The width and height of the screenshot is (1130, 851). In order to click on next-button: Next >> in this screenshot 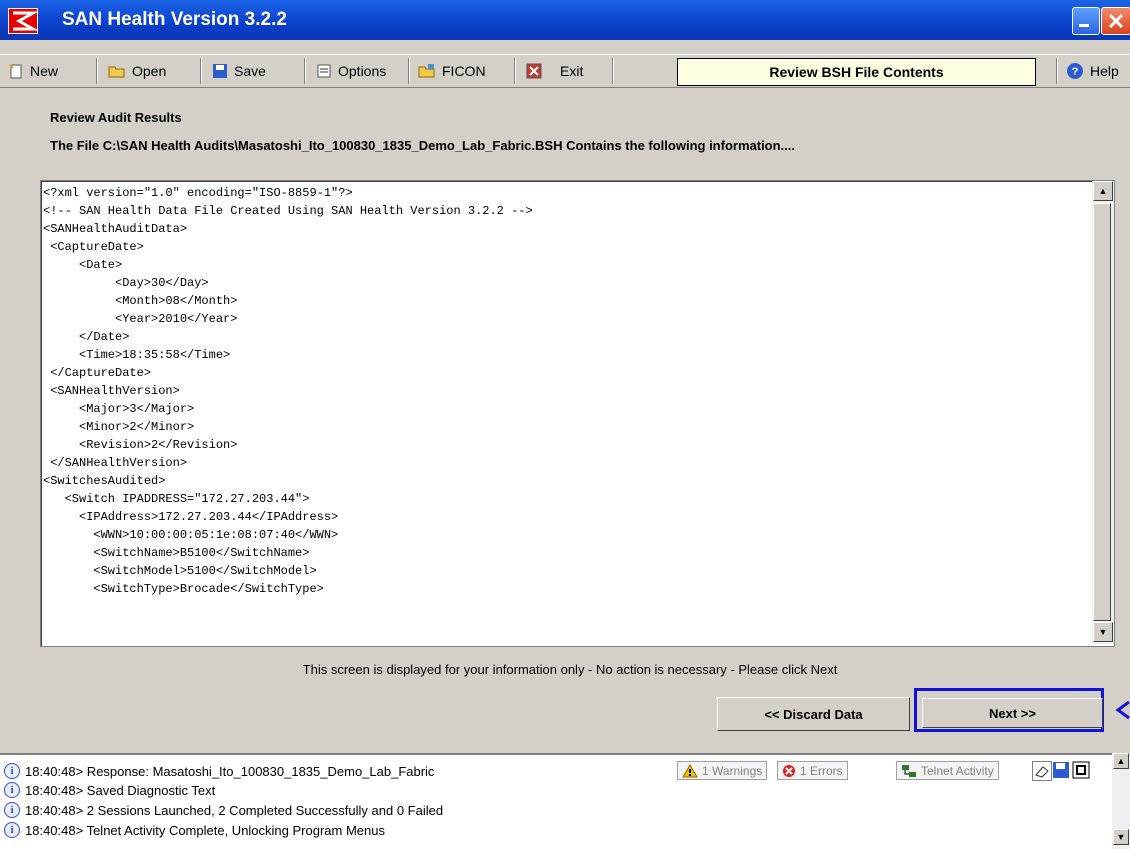, I will do `click(1012, 713)`.